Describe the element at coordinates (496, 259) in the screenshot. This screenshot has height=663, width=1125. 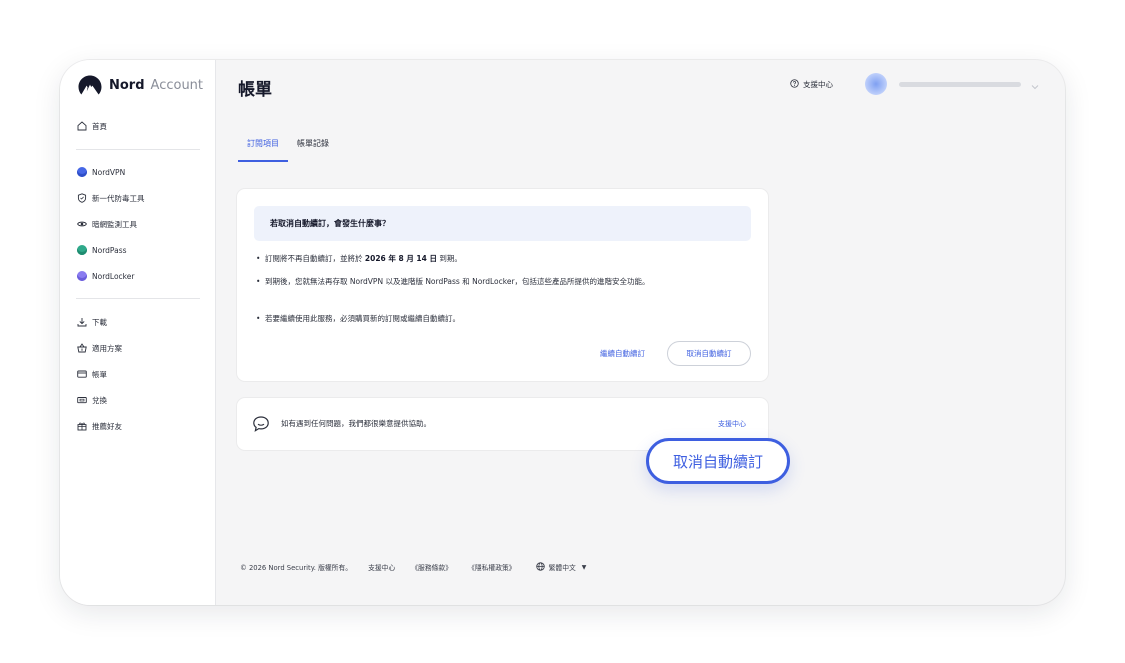
I see `cancel-info-bullet: 訂閱將不再自動續訂，並將於 2026 年 8 月 14 日 到期。` at that location.